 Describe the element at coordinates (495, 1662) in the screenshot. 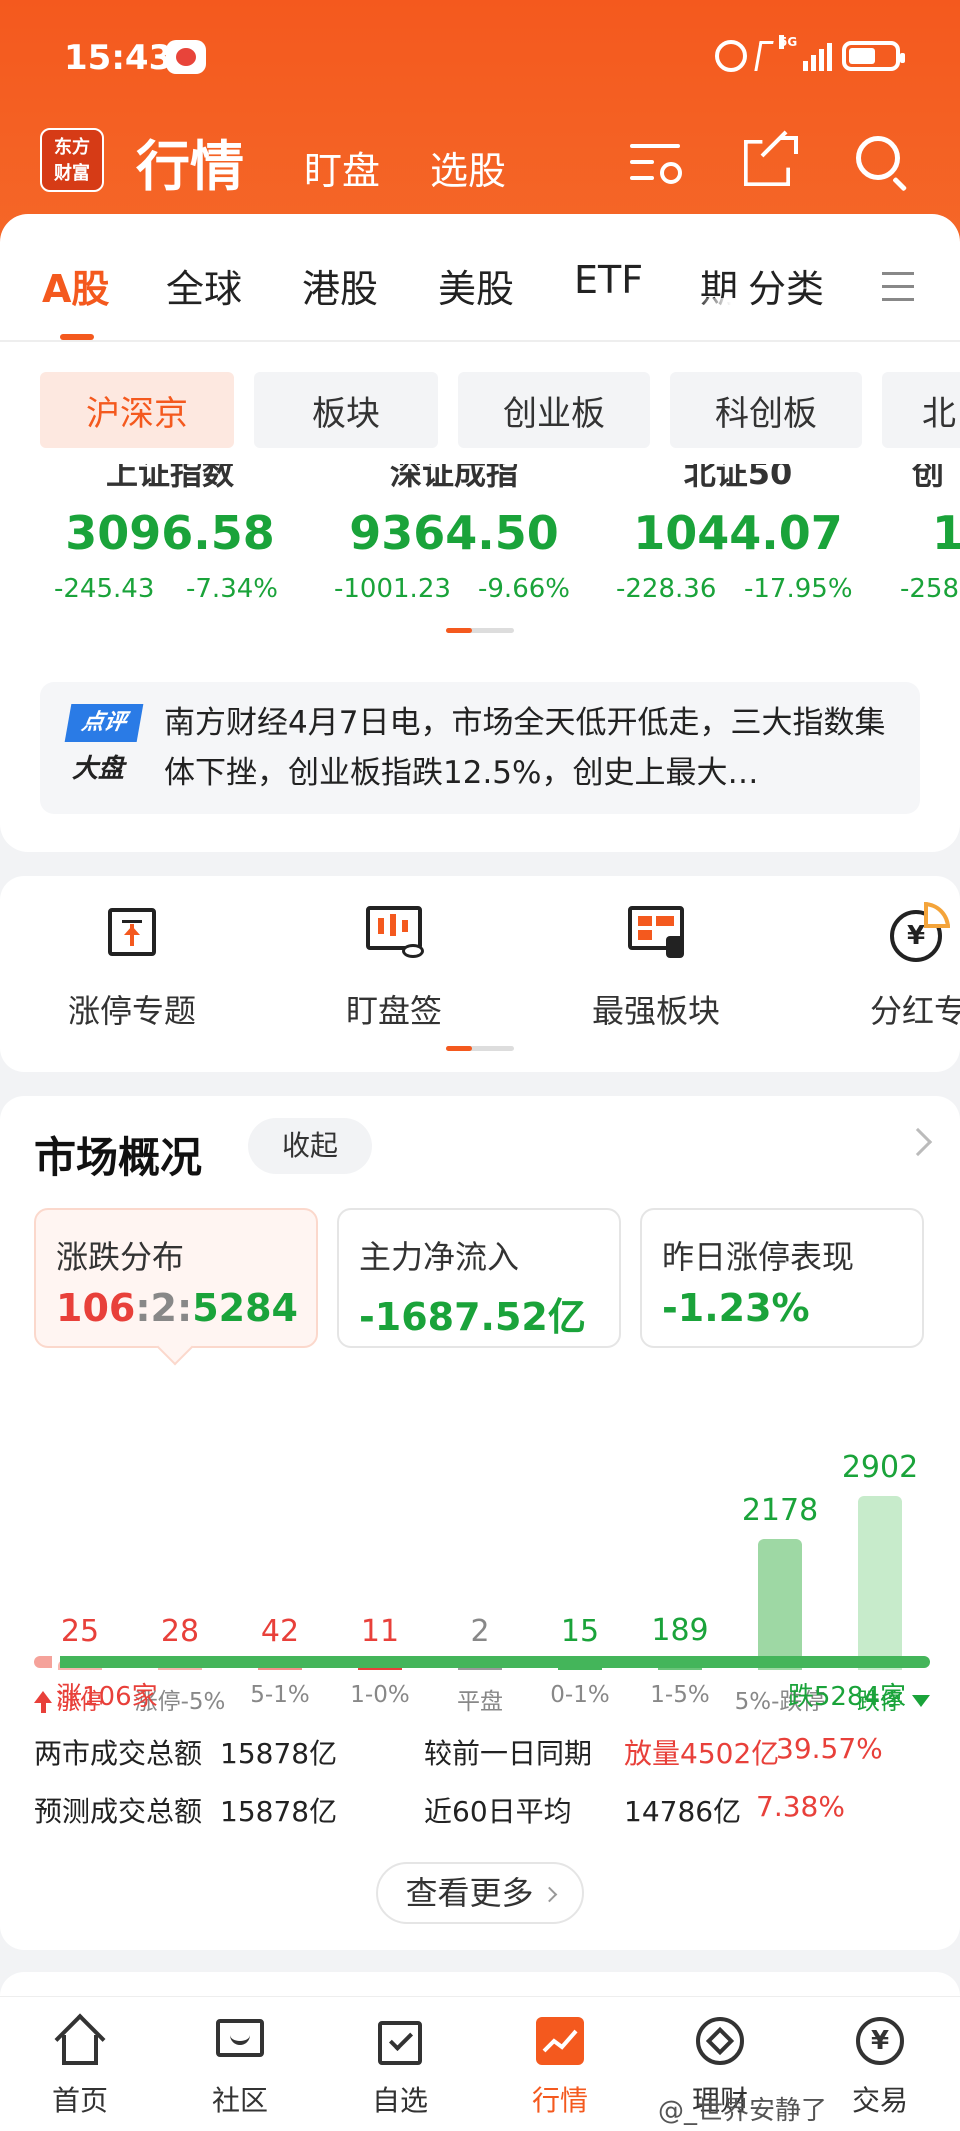

I see `ratio-down-segment` at that location.